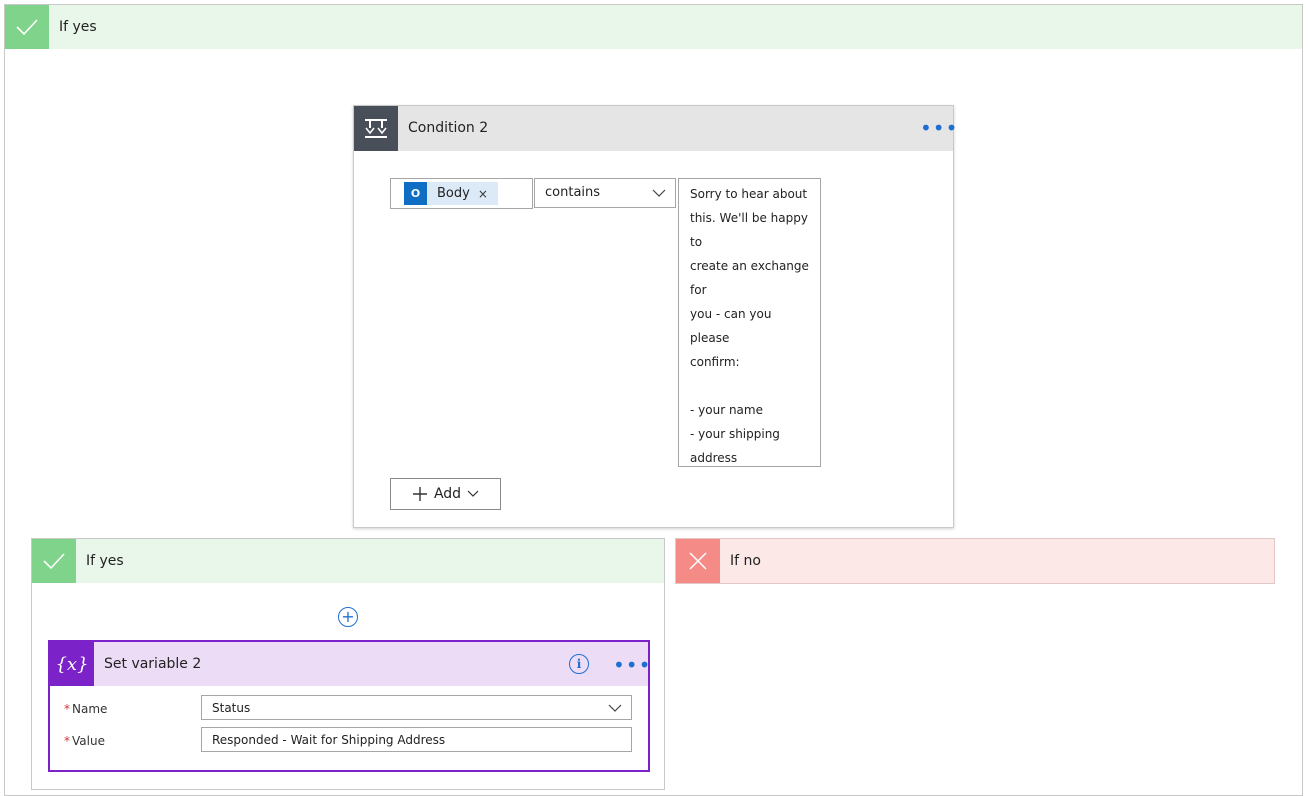 The image size is (1308, 796). I want to click on value-param-label: * Value, so click(84, 741).